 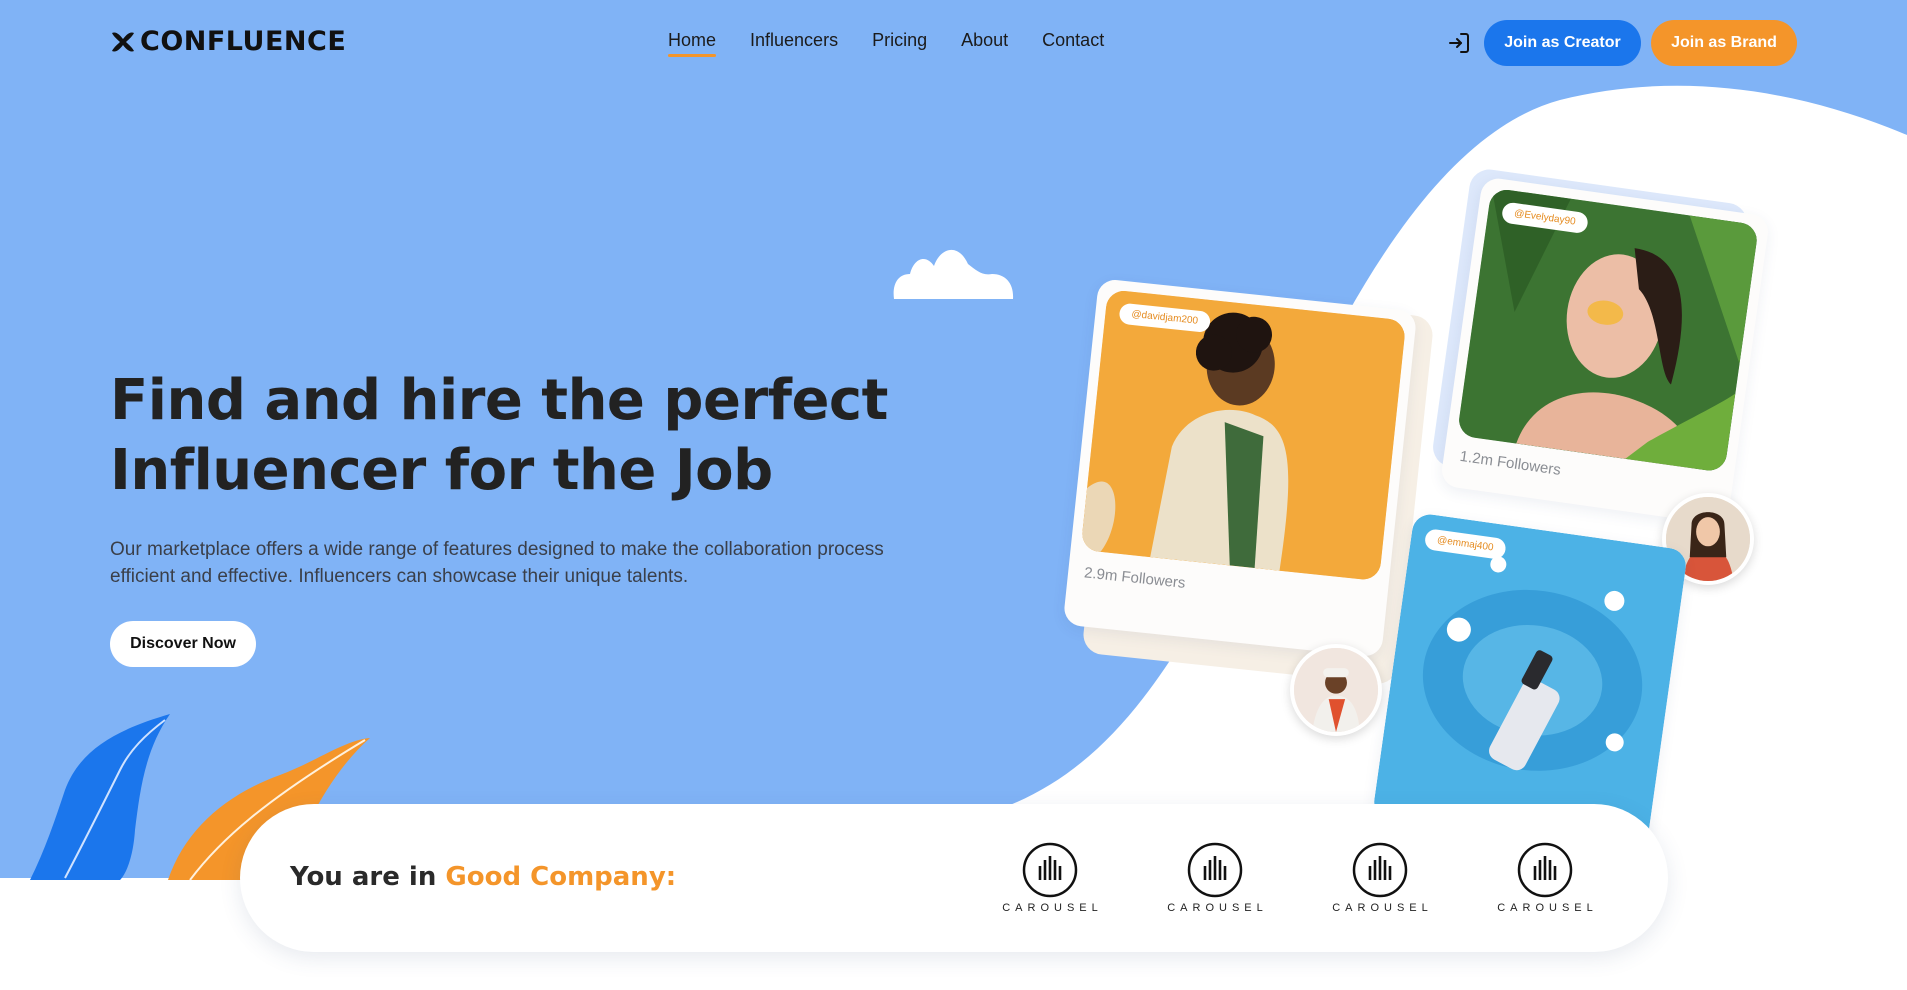 What do you see at coordinates (1217, 908) in the screenshot?
I see `partner-name-2: CAROUSEL` at bounding box center [1217, 908].